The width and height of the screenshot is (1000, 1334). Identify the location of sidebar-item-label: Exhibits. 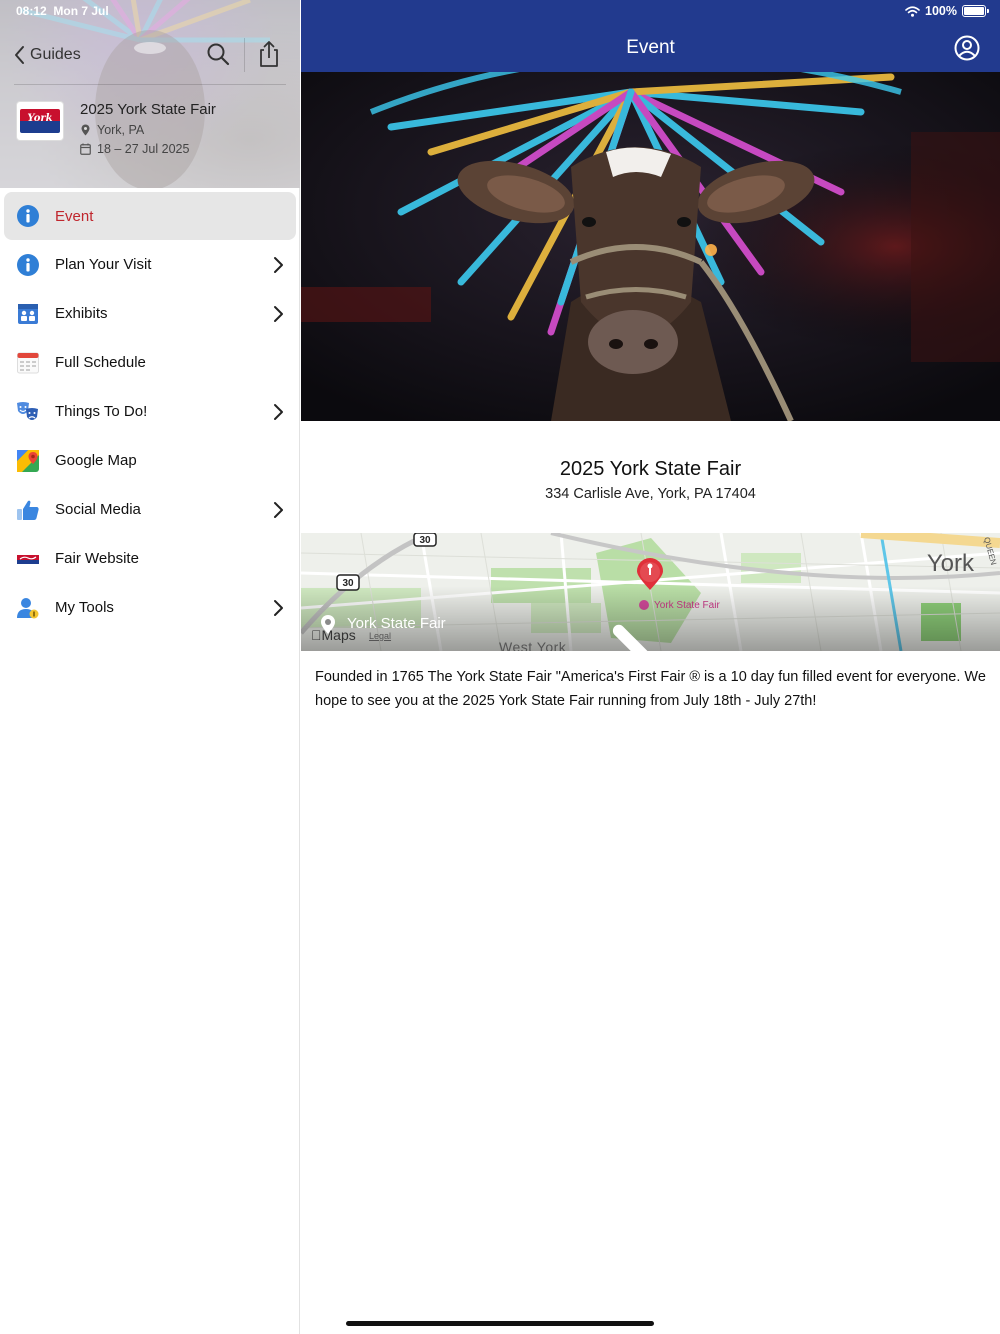
(81, 313).